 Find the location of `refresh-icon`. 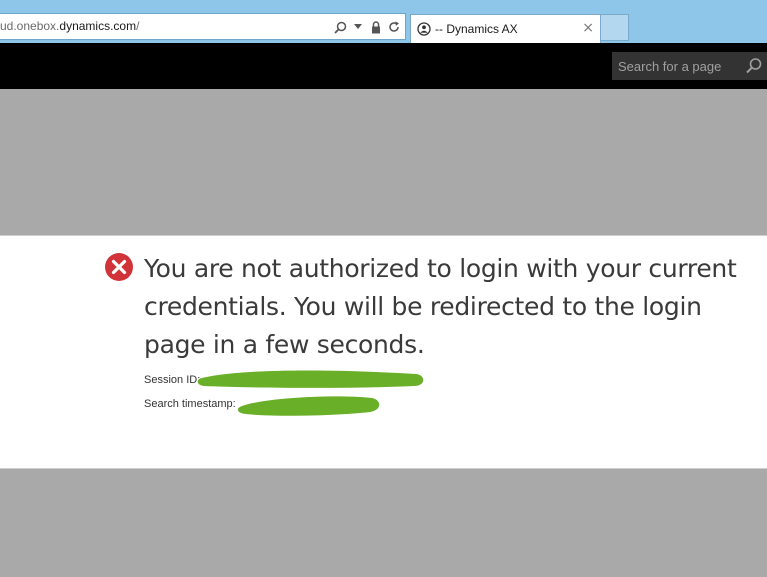

refresh-icon is located at coordinates (394, 27).